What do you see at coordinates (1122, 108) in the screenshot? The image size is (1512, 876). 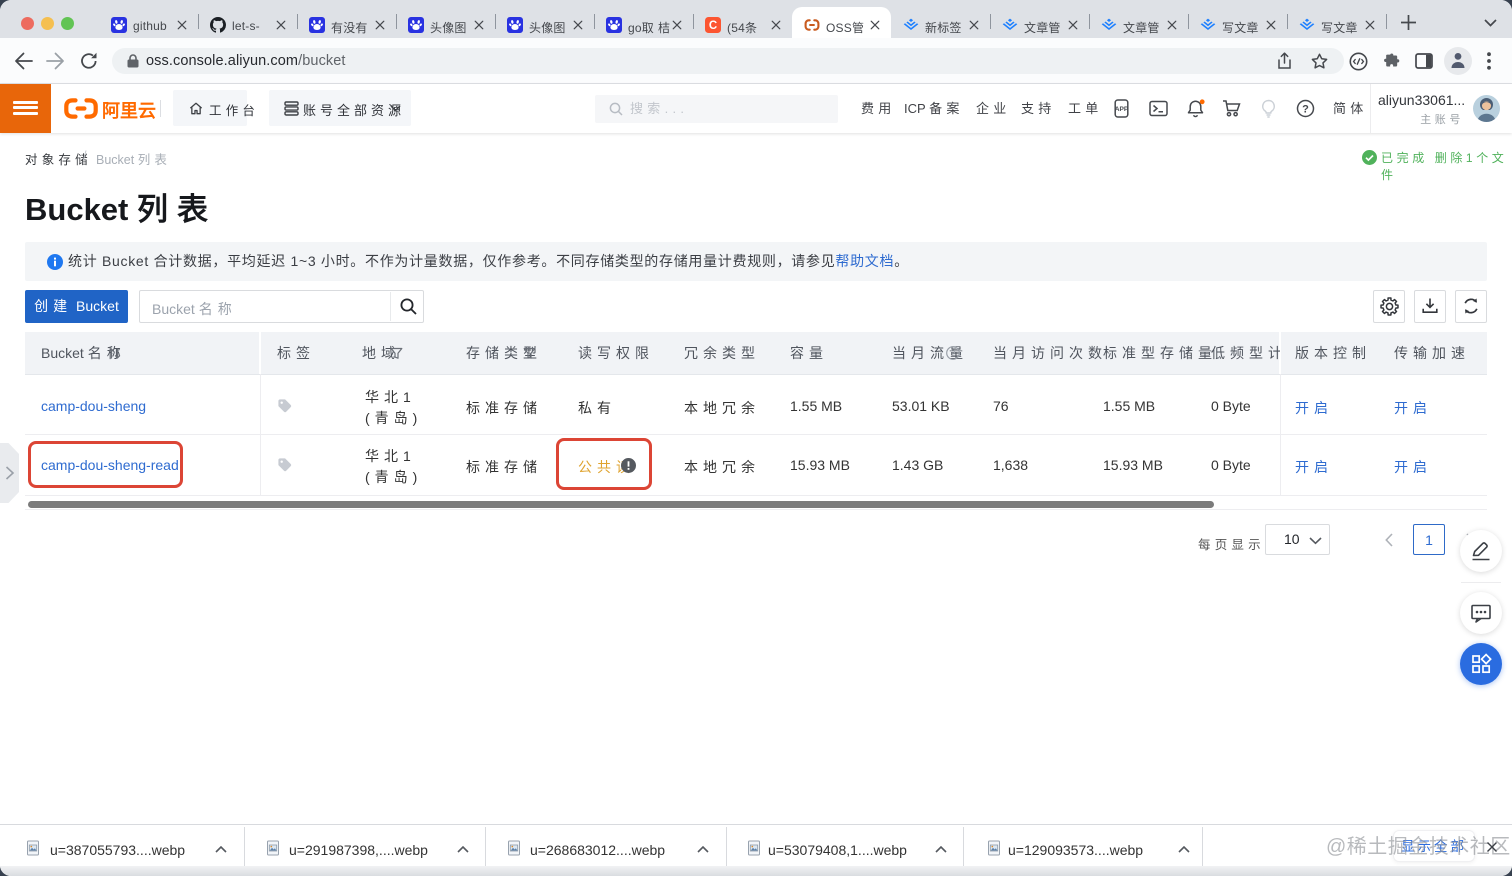 I see `svg-text: APP` at bounding box center [1122, 108].